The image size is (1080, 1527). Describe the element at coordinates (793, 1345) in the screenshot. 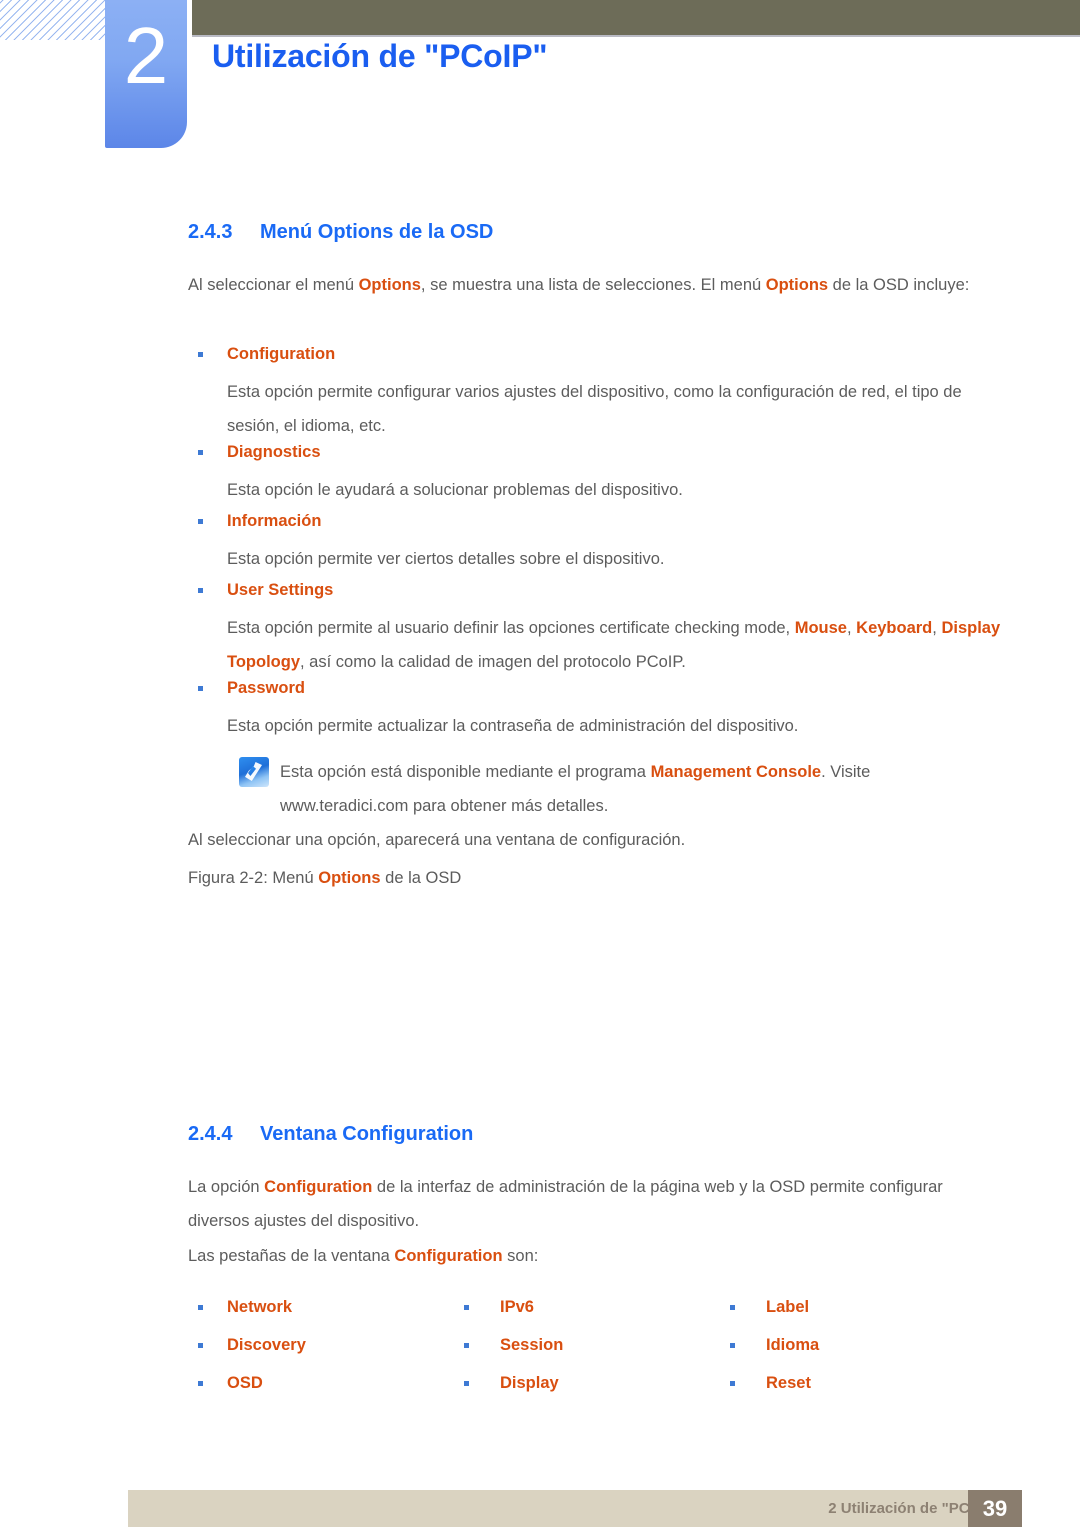

I see `tab-label-idioma: Idioma` at that location.